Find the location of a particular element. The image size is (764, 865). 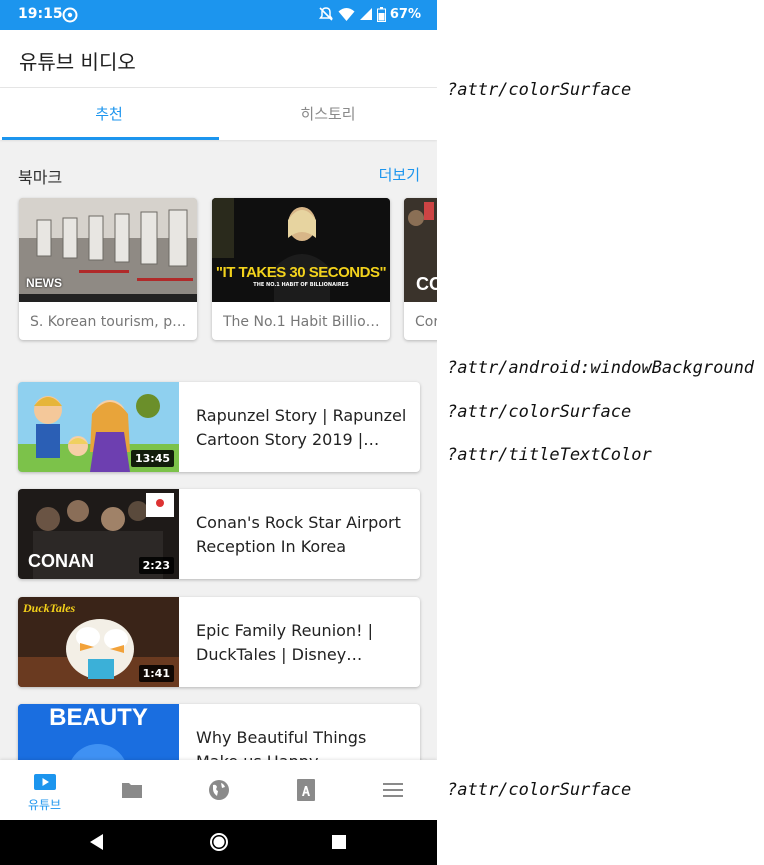

status-time: 19:15 is located at coordinates (40, 14).